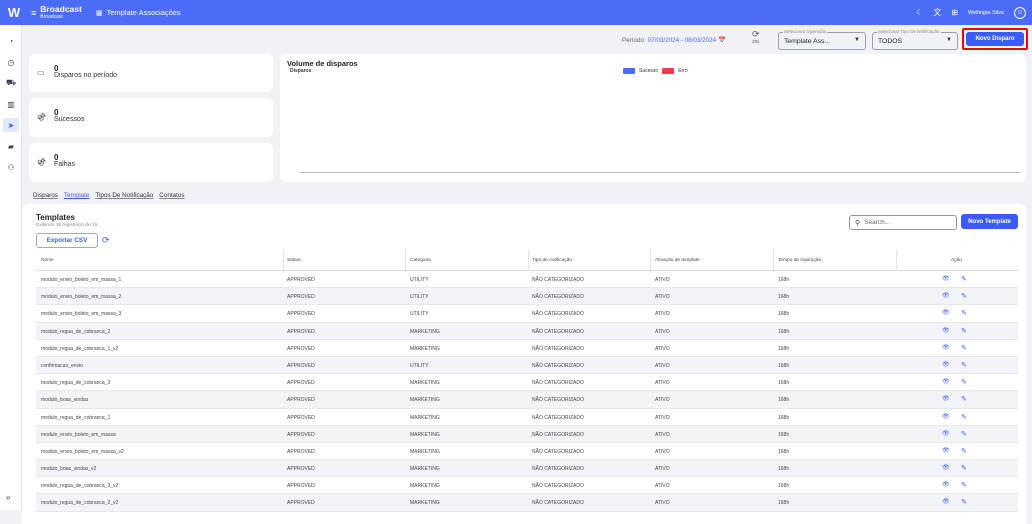 Image resolution: width=1032 pixels, height=524 pixels. What do you see at coordinates (668, 71) in the screenshot?
I see `legend-swatch-erro` at bounding box center [668, 71].